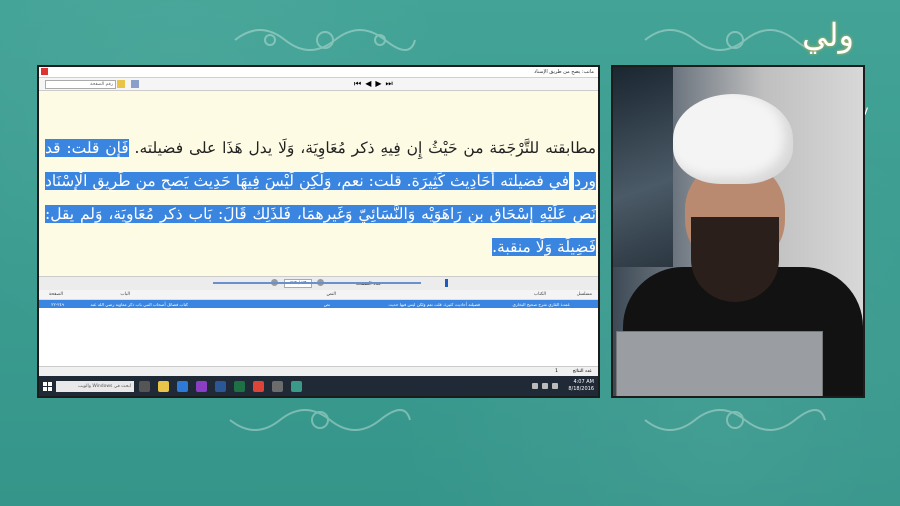 This screenshot has height=506, width=900. Describe the element at coordinates (47, 386) in the screenshot. I see `windows-start-icon` at that location.